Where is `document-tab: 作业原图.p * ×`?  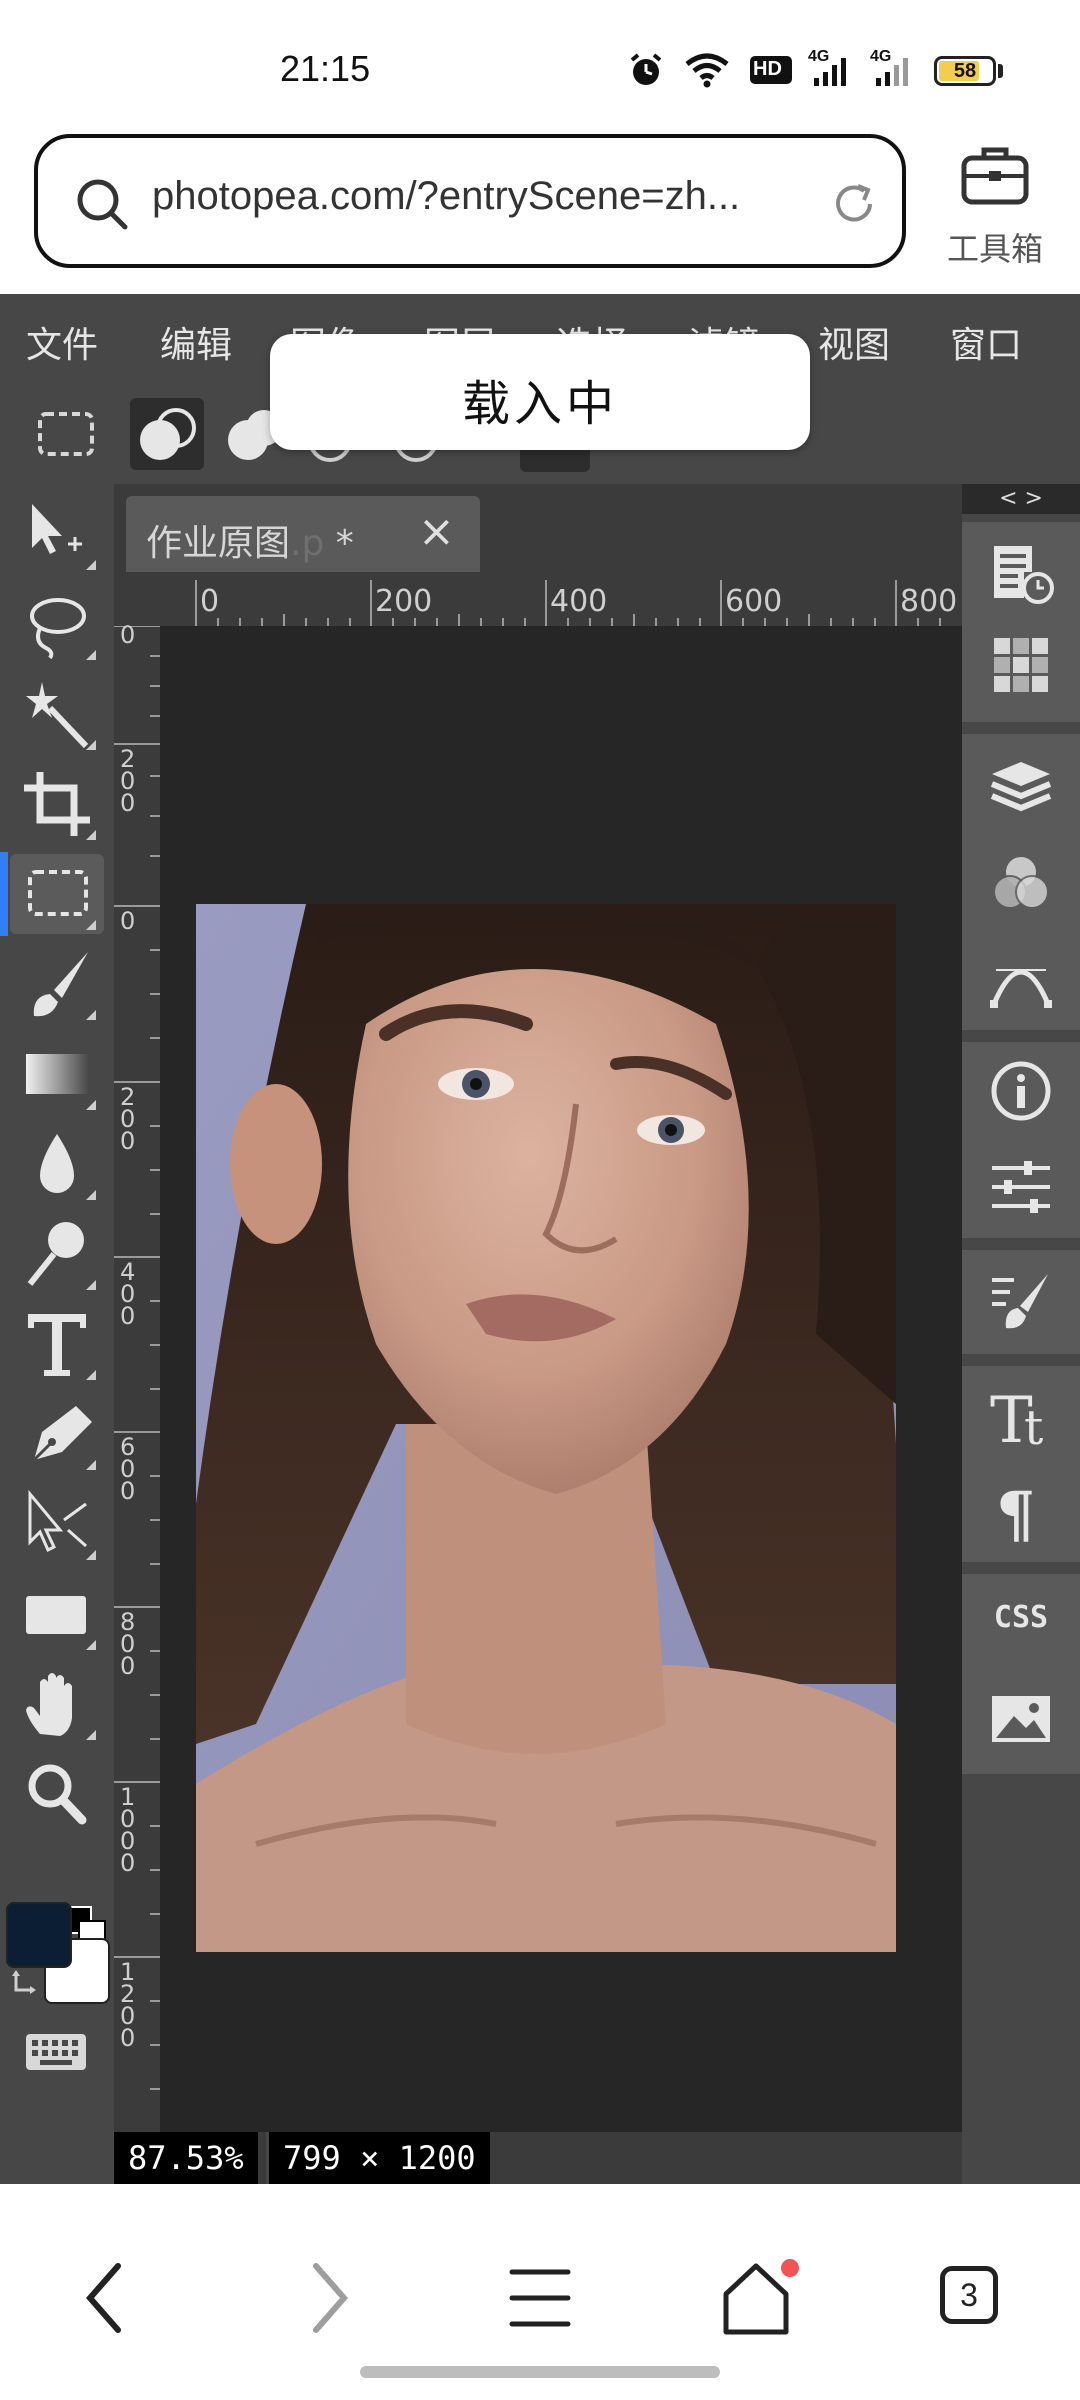 document-tab: 作业原图.p * × is located at coordinates (303, 534).